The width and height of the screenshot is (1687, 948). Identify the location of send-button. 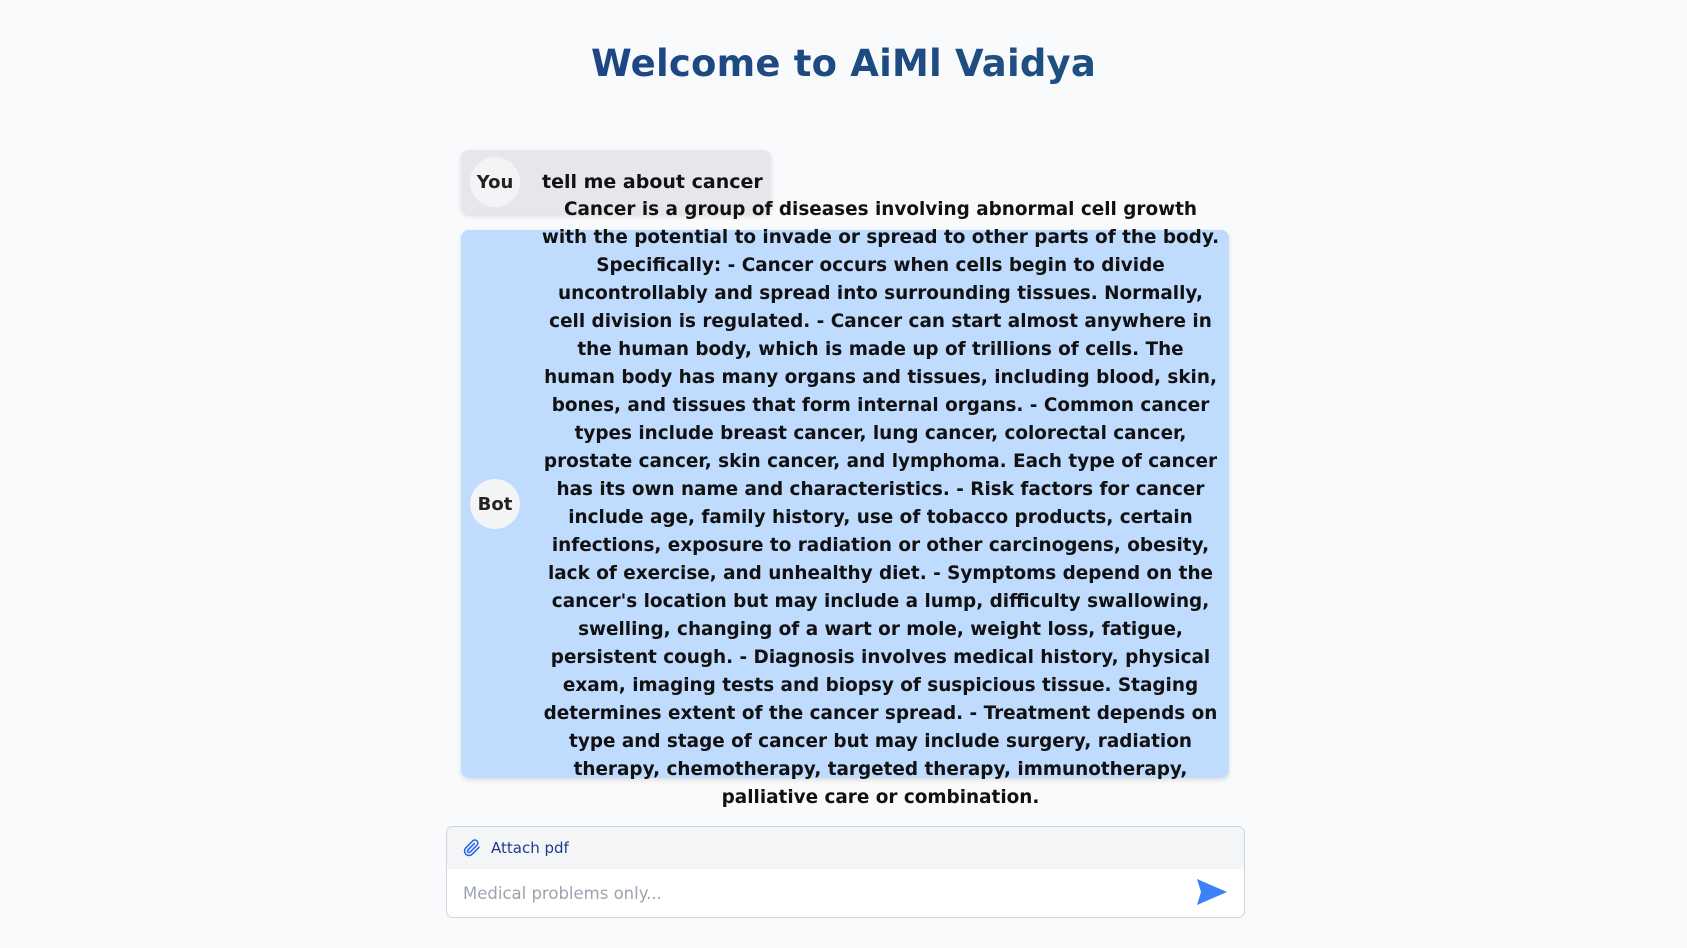
(1212, 893).